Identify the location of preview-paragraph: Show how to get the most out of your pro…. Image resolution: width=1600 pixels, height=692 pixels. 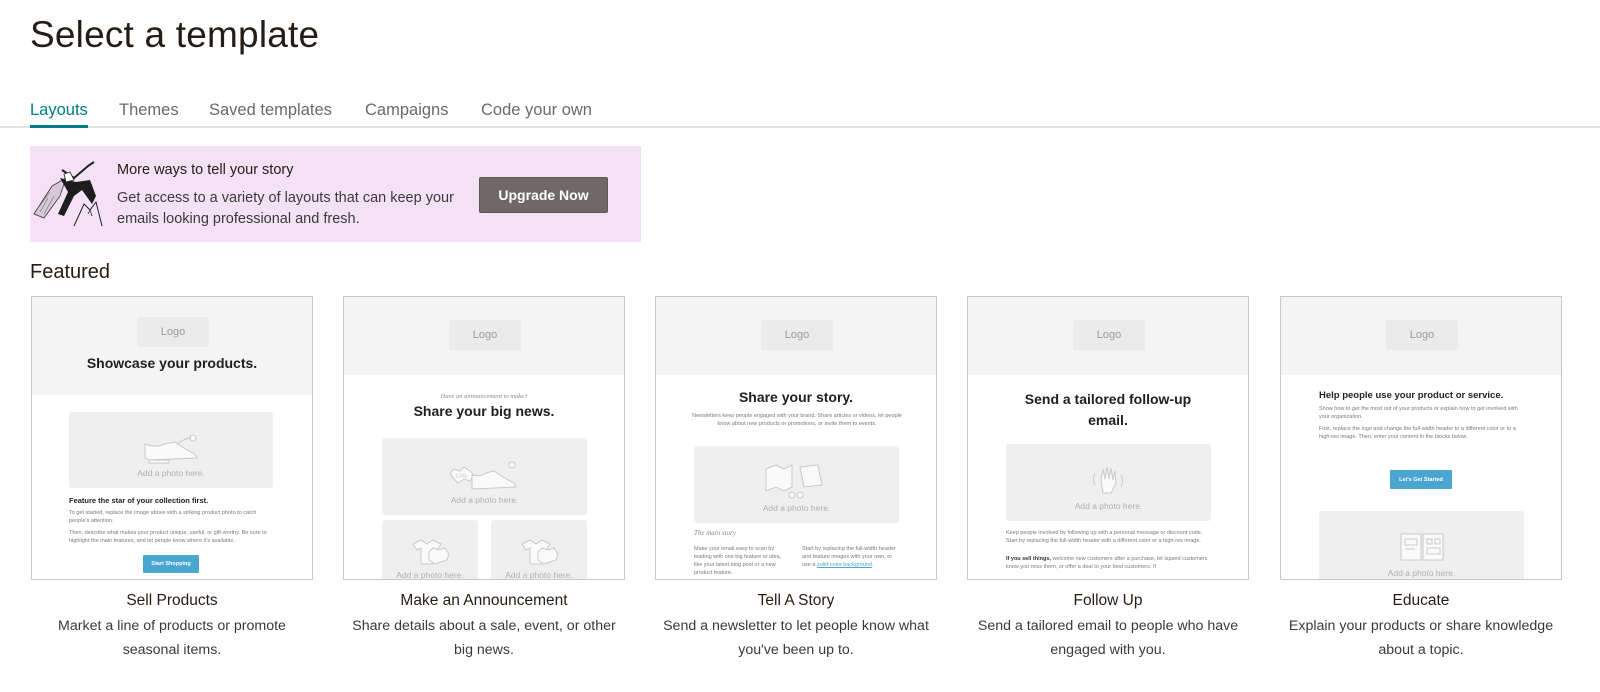
(1418, 413).